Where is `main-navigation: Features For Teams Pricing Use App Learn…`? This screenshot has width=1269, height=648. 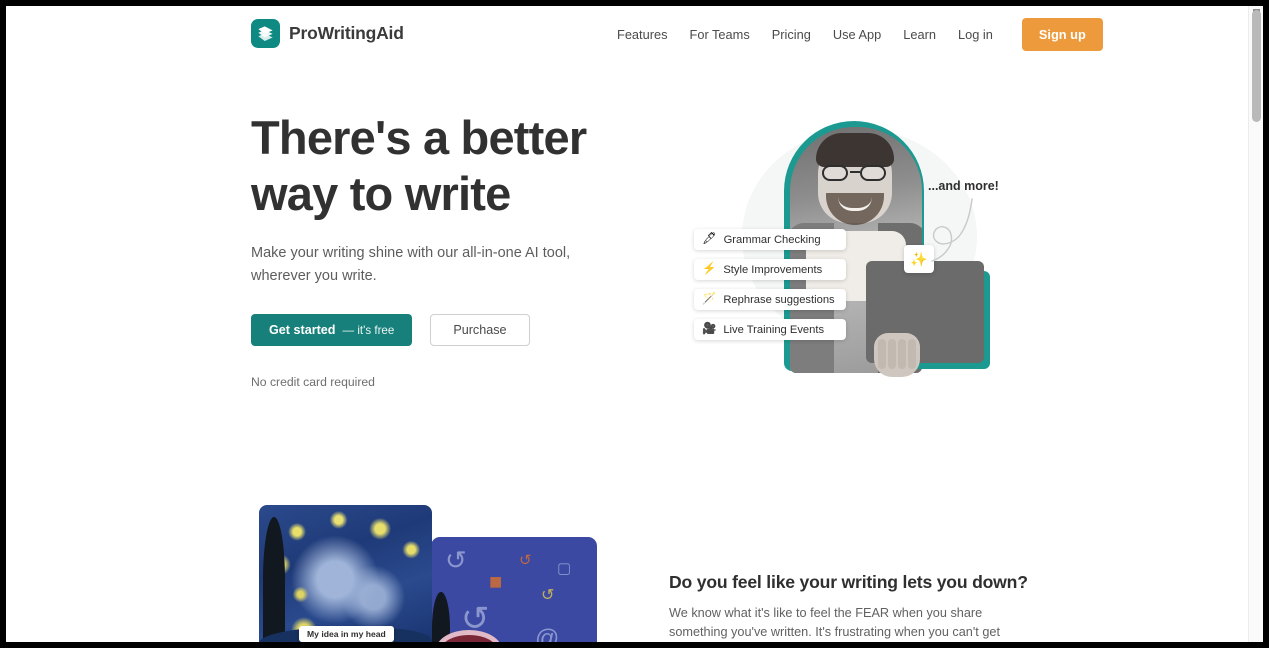
main-navigation: Features For Teams Pricing Use App Learn… is located at coordinates (854, 34).